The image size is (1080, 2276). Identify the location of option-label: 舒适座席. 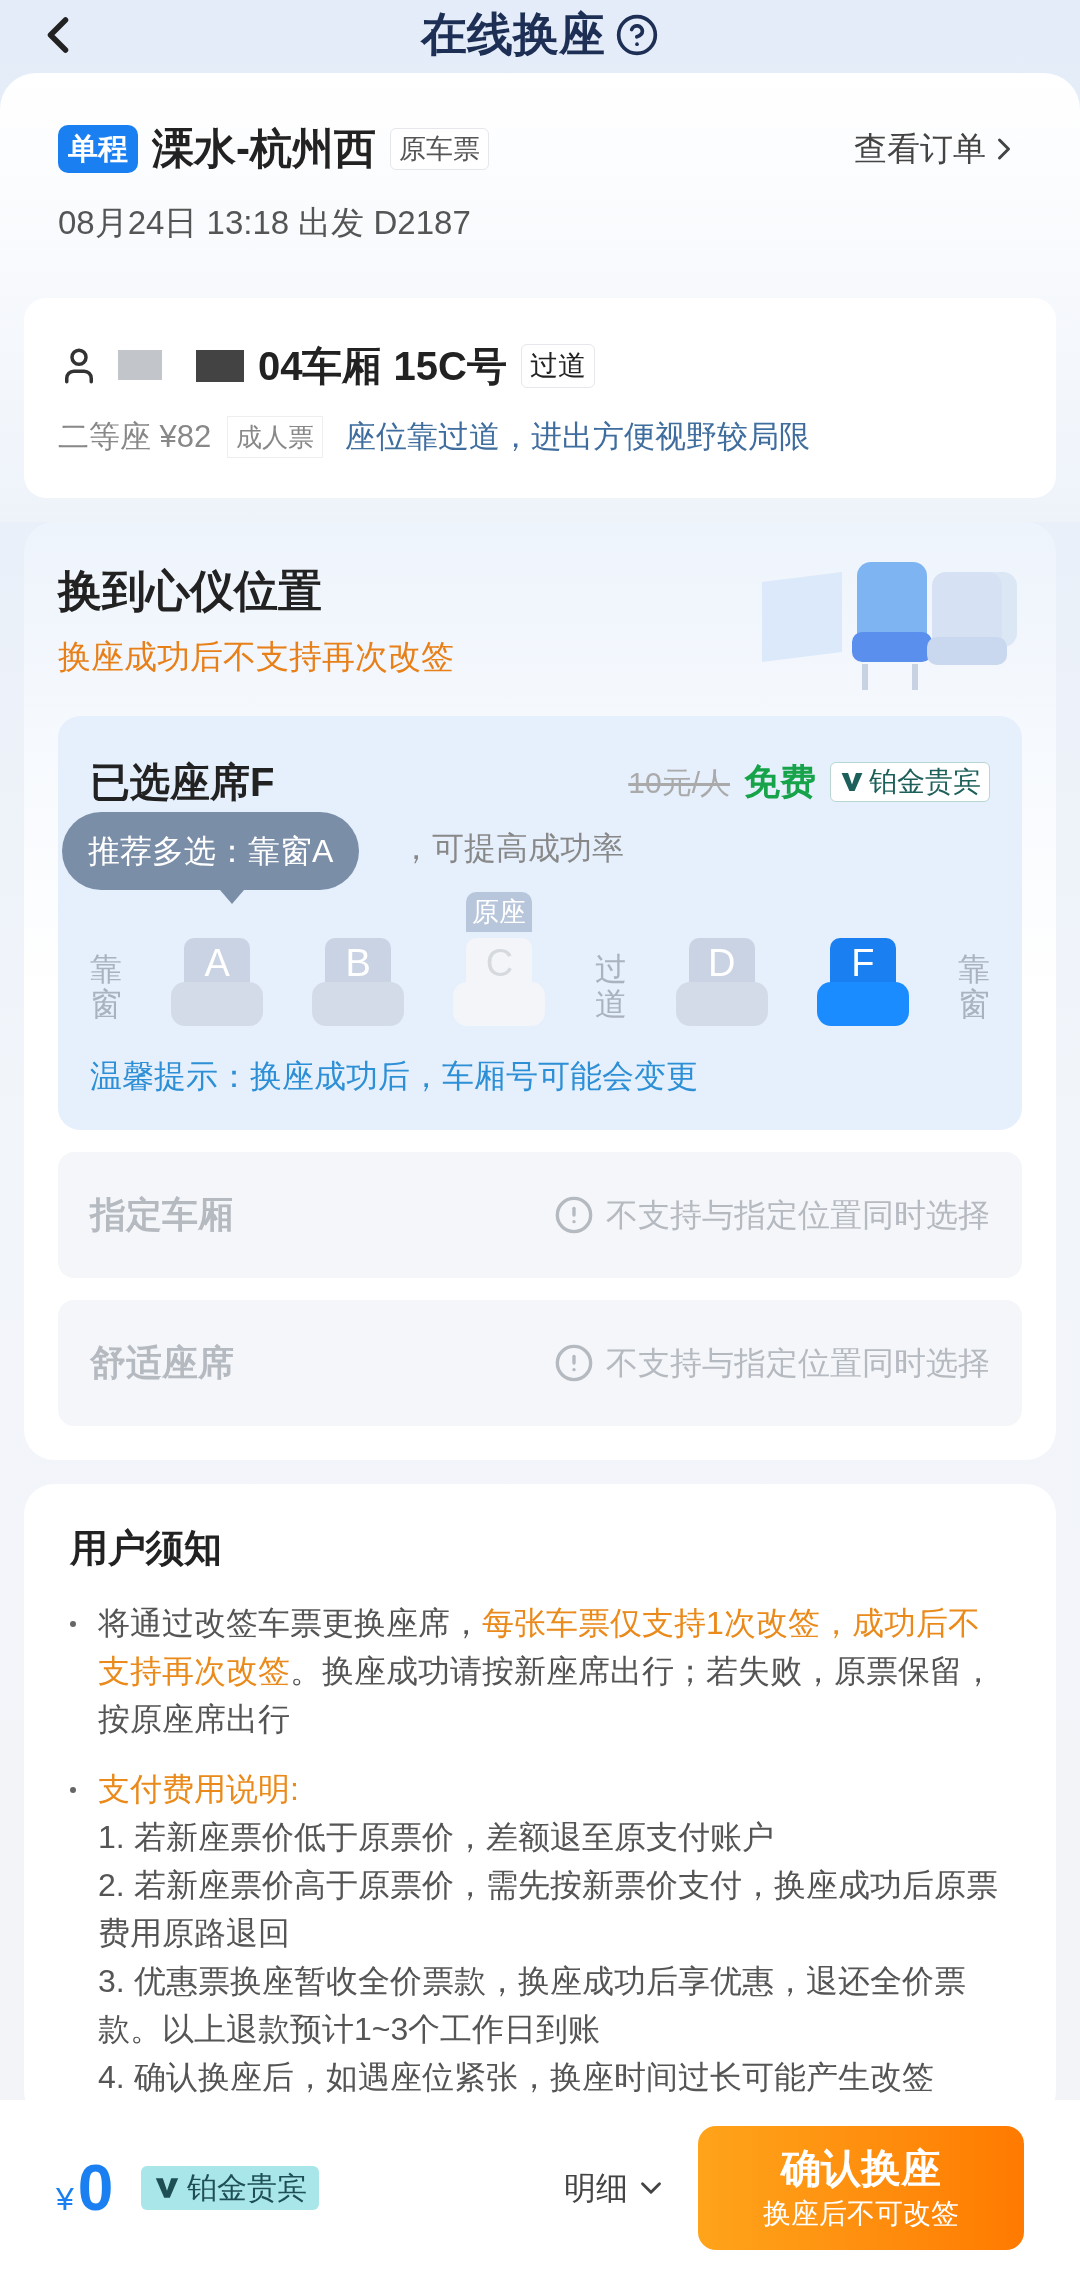
(162, 1363).